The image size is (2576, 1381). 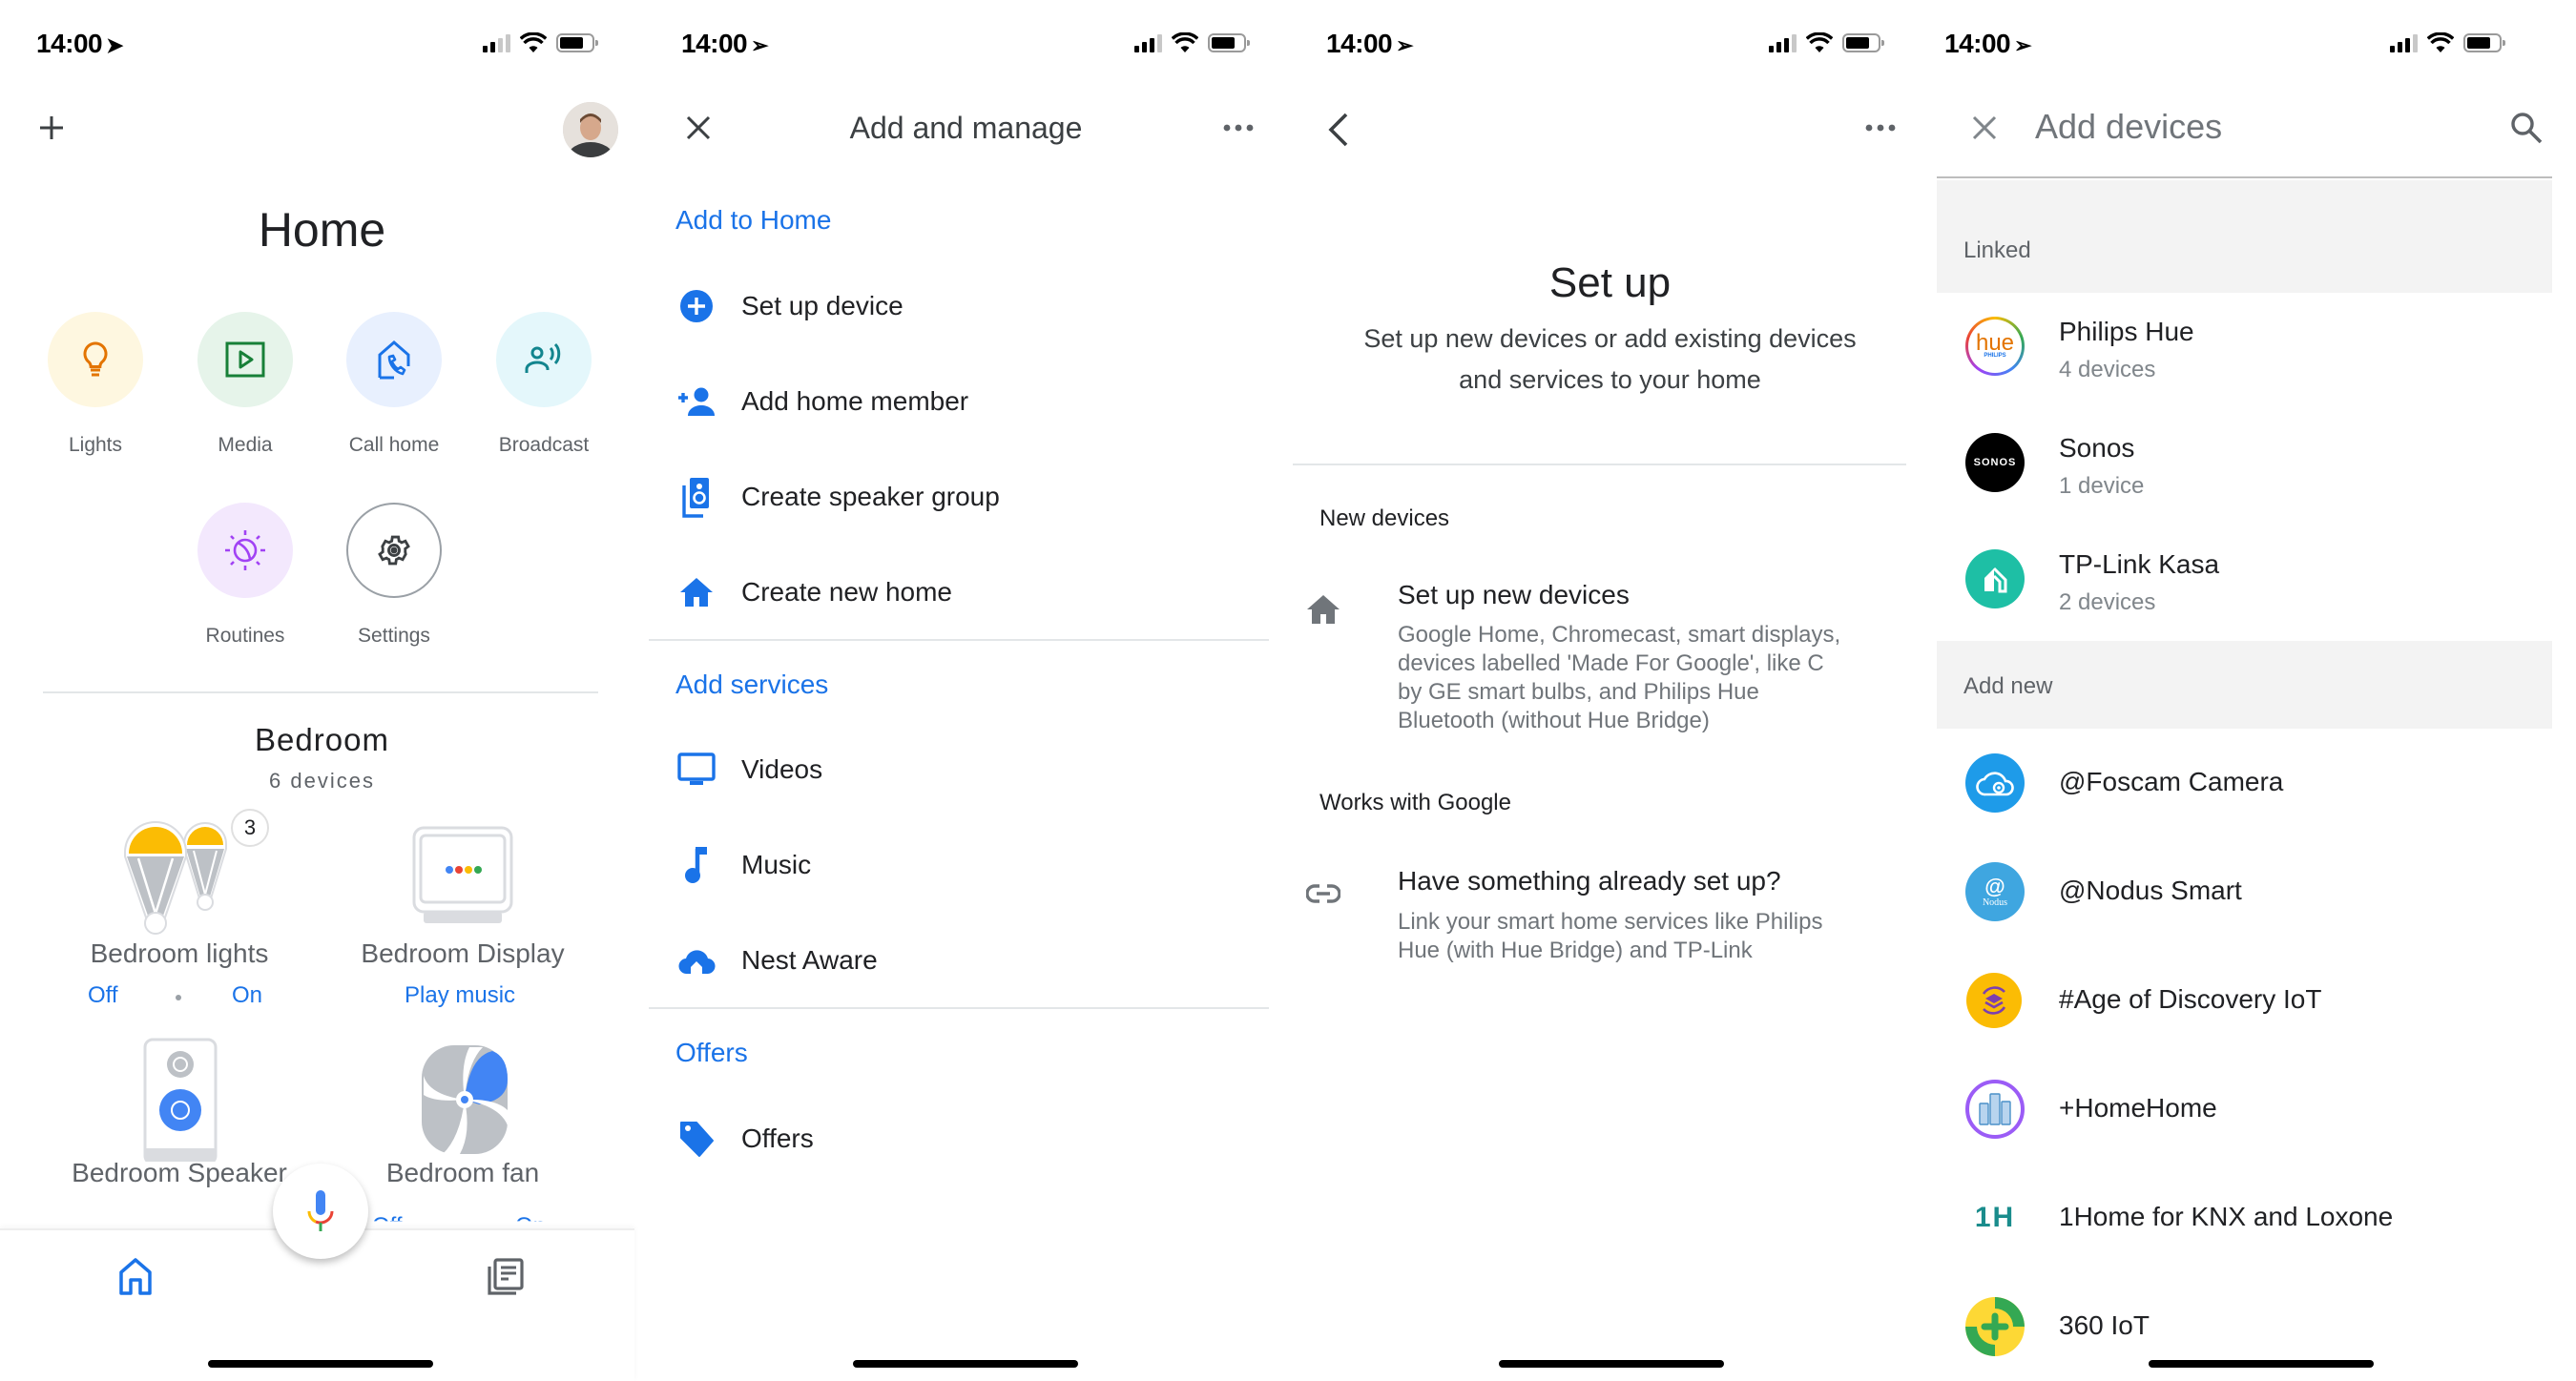 What do you see at coordinates (2107, 602) in the screenshot?
I see `service-device-count: 2 devices` at bounding box center [2107, 602].